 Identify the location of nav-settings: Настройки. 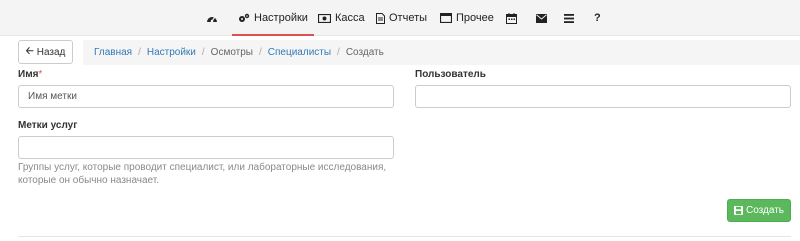
(273, 18).